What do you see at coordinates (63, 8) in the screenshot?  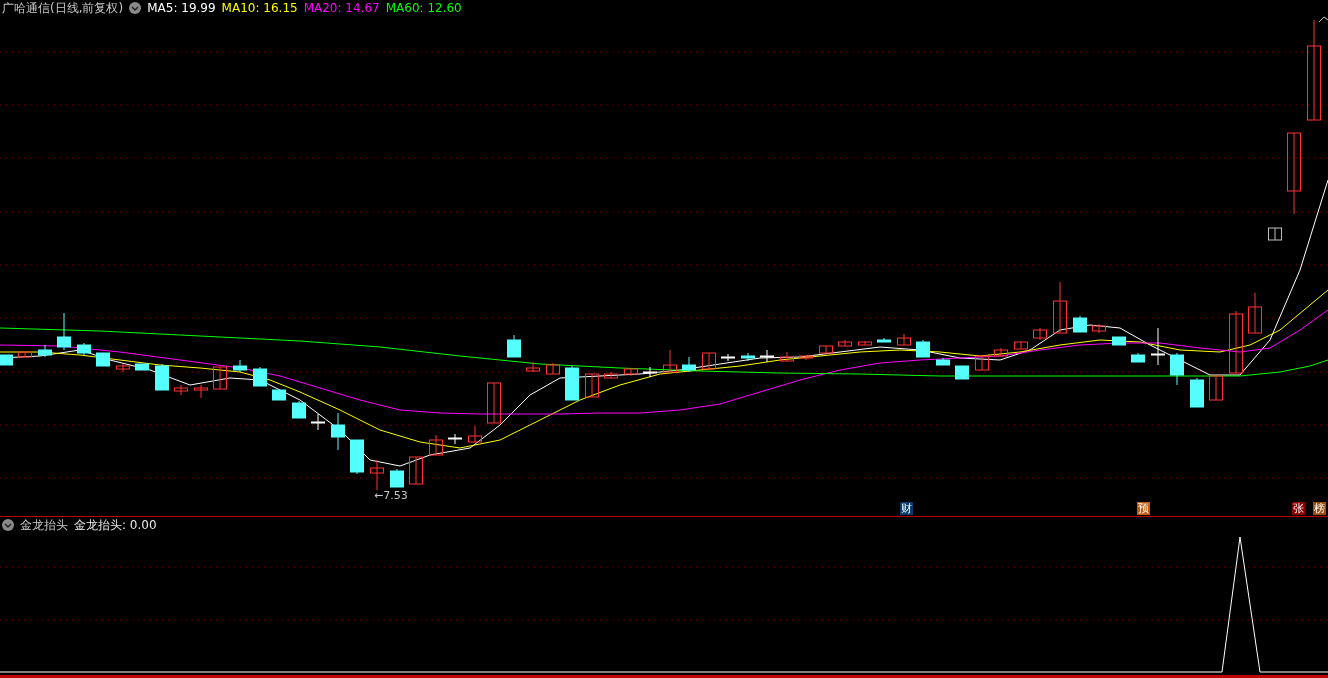 I see `chart-title: 广哈通信(日线,前复权)` at bounding box center [63, 8].